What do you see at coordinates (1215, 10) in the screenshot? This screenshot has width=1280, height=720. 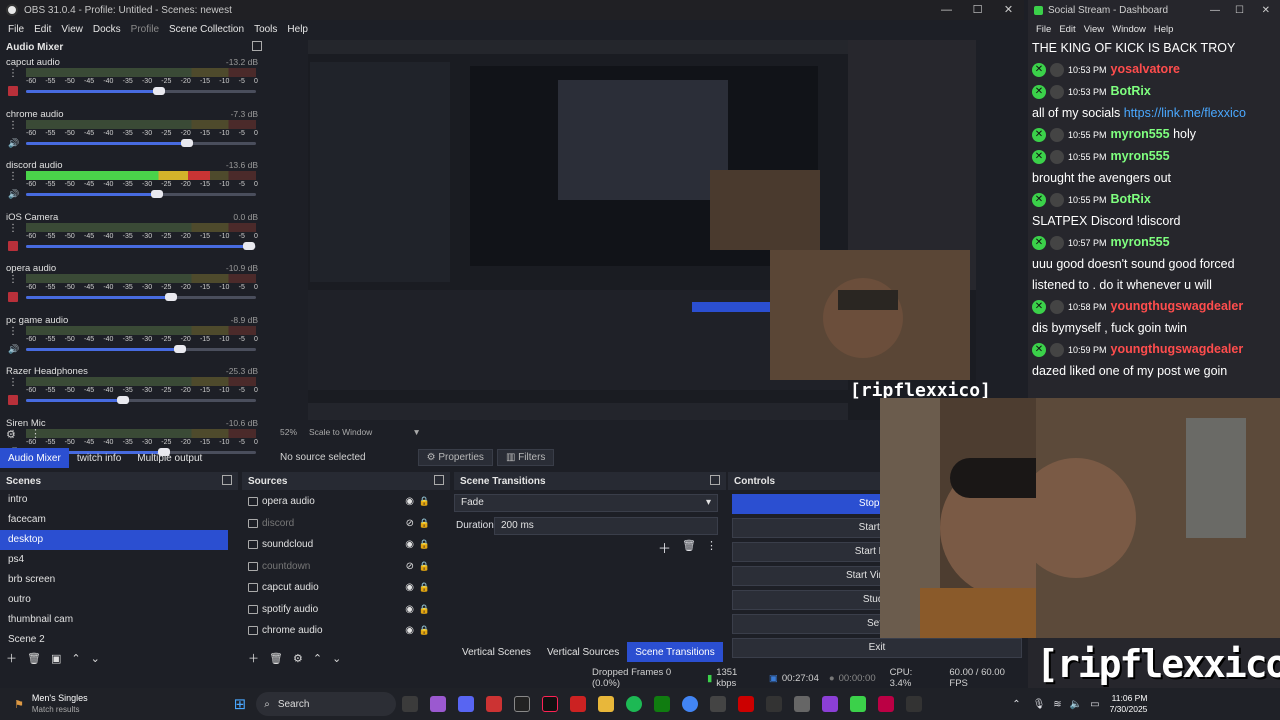 I see `ss-minimize-button: —` at bounding box center [1215, 10].